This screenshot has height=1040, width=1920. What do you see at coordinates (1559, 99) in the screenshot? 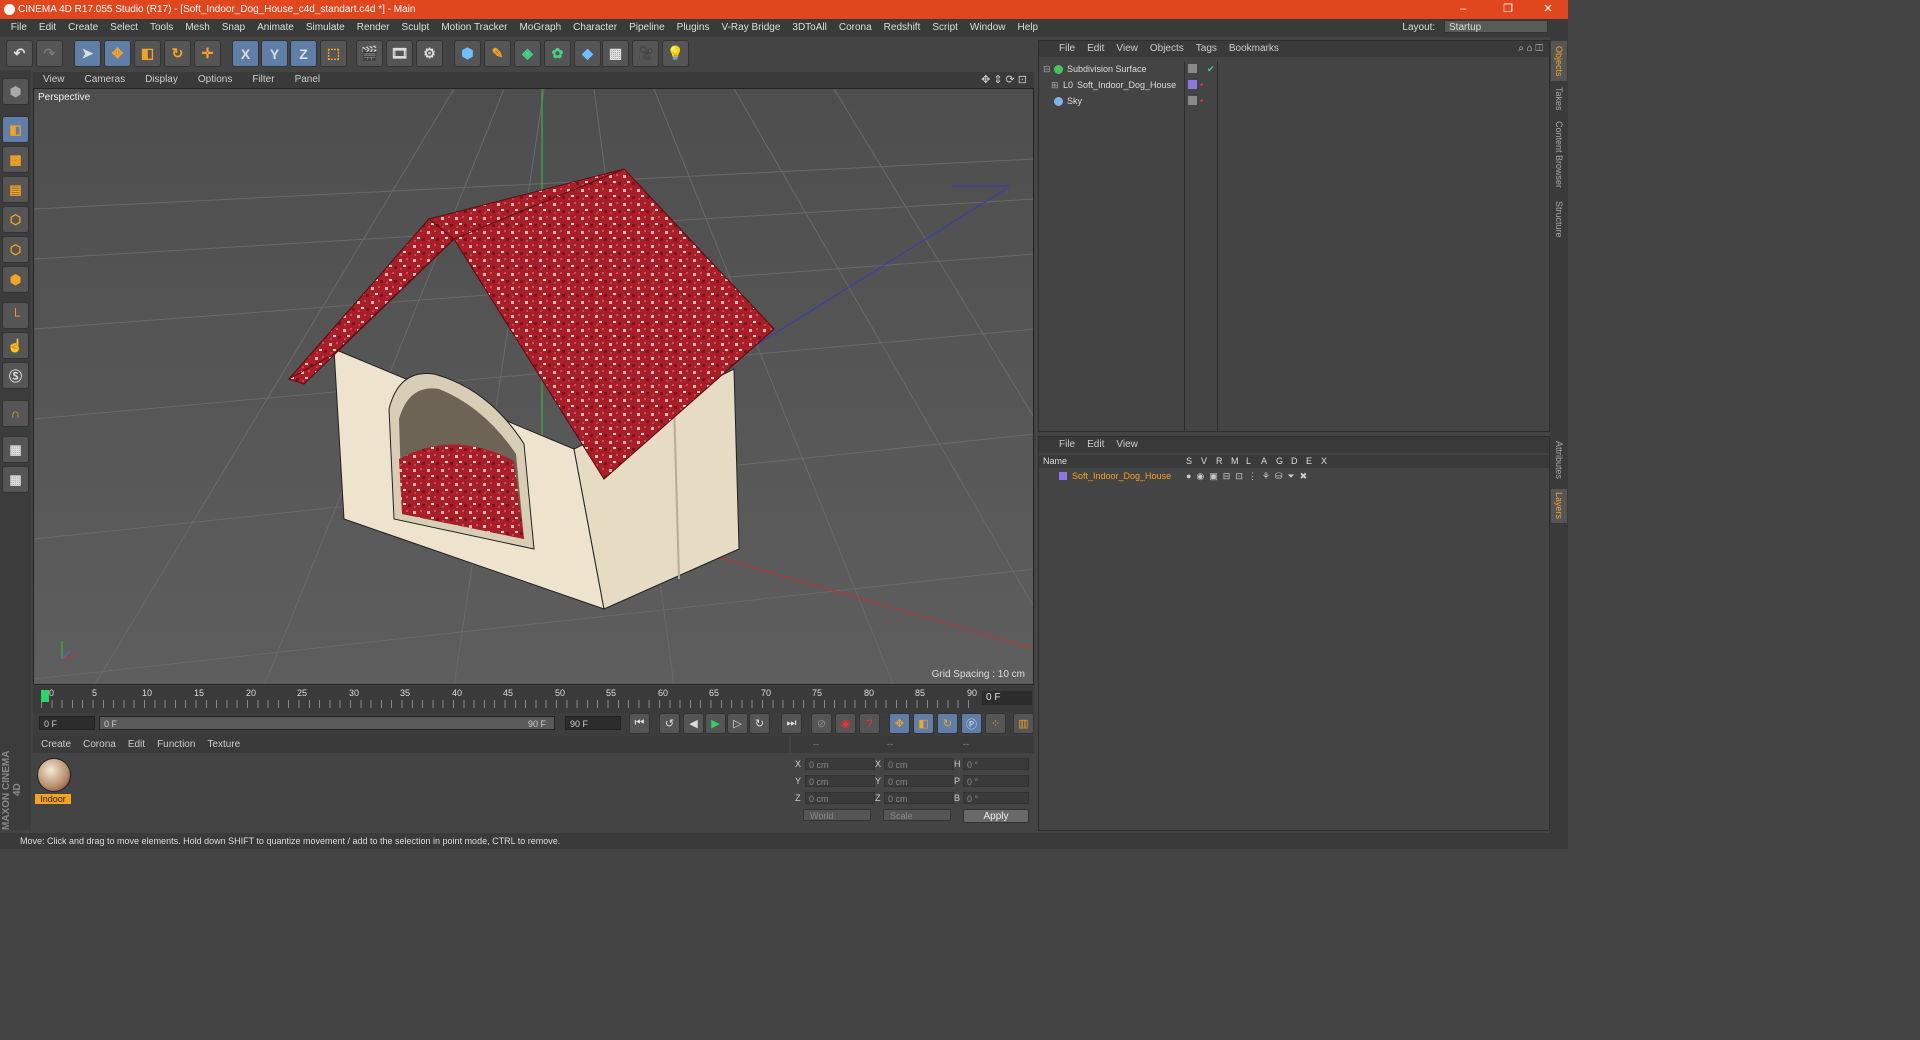
I see `tab-takes: Takes` at bounding box center [1559, 99].